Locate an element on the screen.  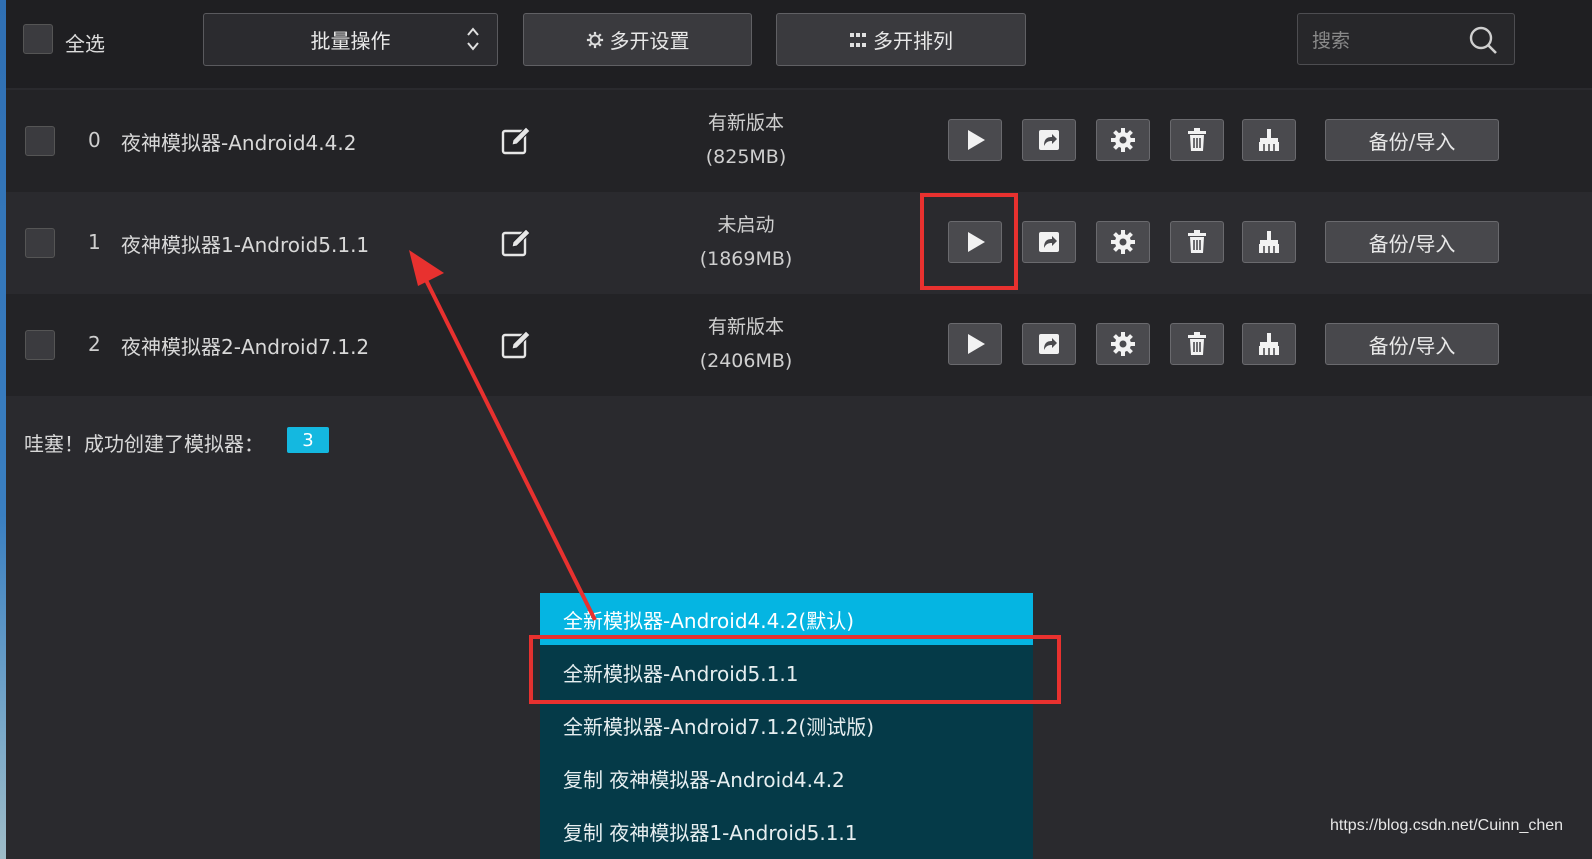
toolbar: 全选 批量操作 多开设置 多开排列 is located at coordinates (799, 44).